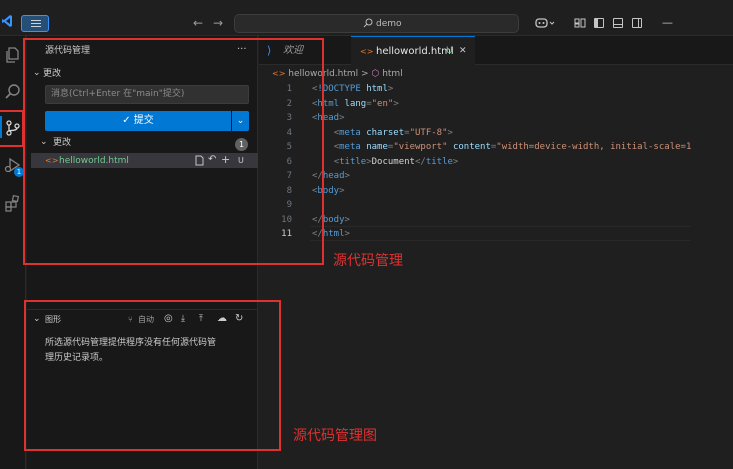 This screenshot has height=469, width=733. Describe the element at coordinates (198, 23) in the screenshot. I see `back-arrow-icon: ←` at that location.